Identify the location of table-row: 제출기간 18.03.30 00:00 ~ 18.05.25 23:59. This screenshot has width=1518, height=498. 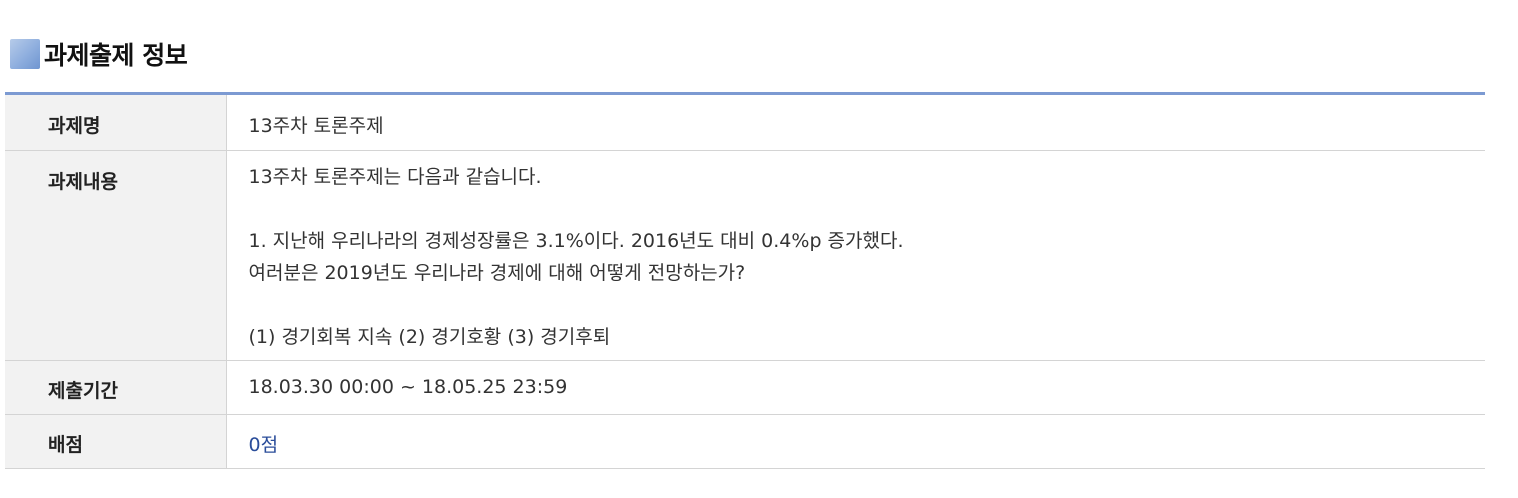
(745, 387).